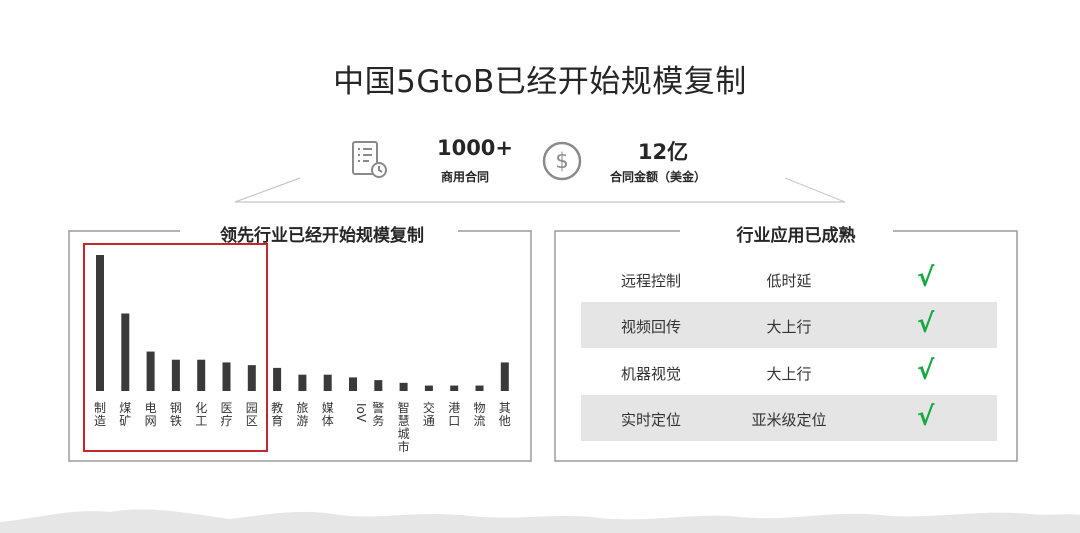  Describe the element at coordinates (650, 374) in the screenshot. I see `table-cell-app: 机器视觉` at that location.